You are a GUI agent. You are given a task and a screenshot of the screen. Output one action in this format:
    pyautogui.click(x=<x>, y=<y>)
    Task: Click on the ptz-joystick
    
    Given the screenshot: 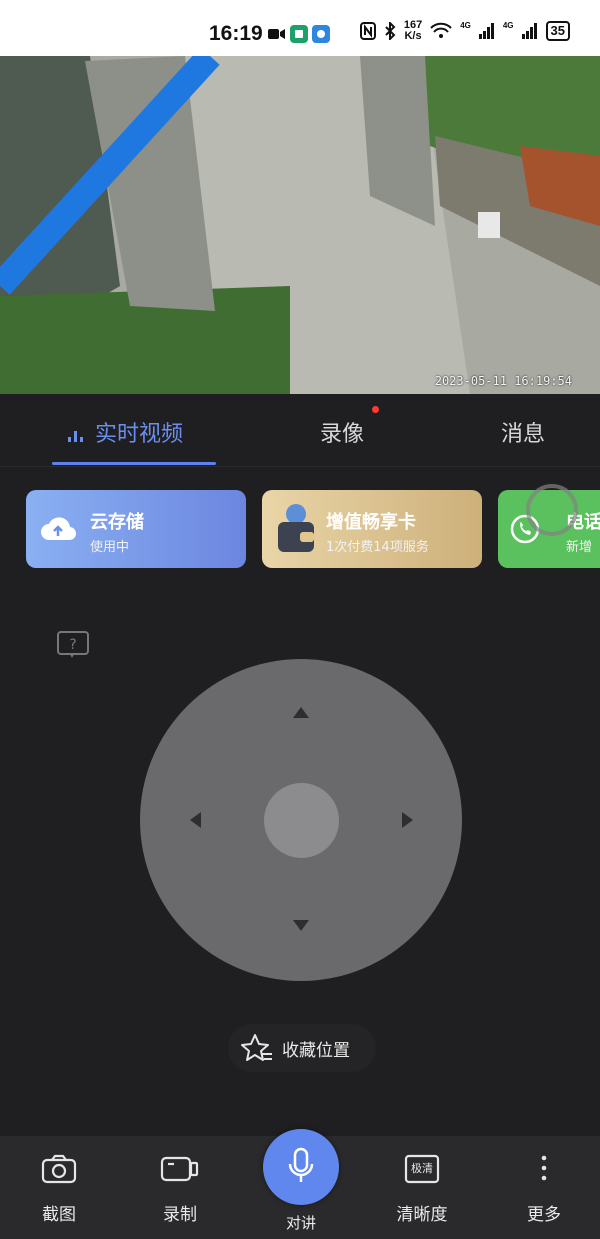 What is the action you would take?
    pyautogui.click(x=301, y=820)
    